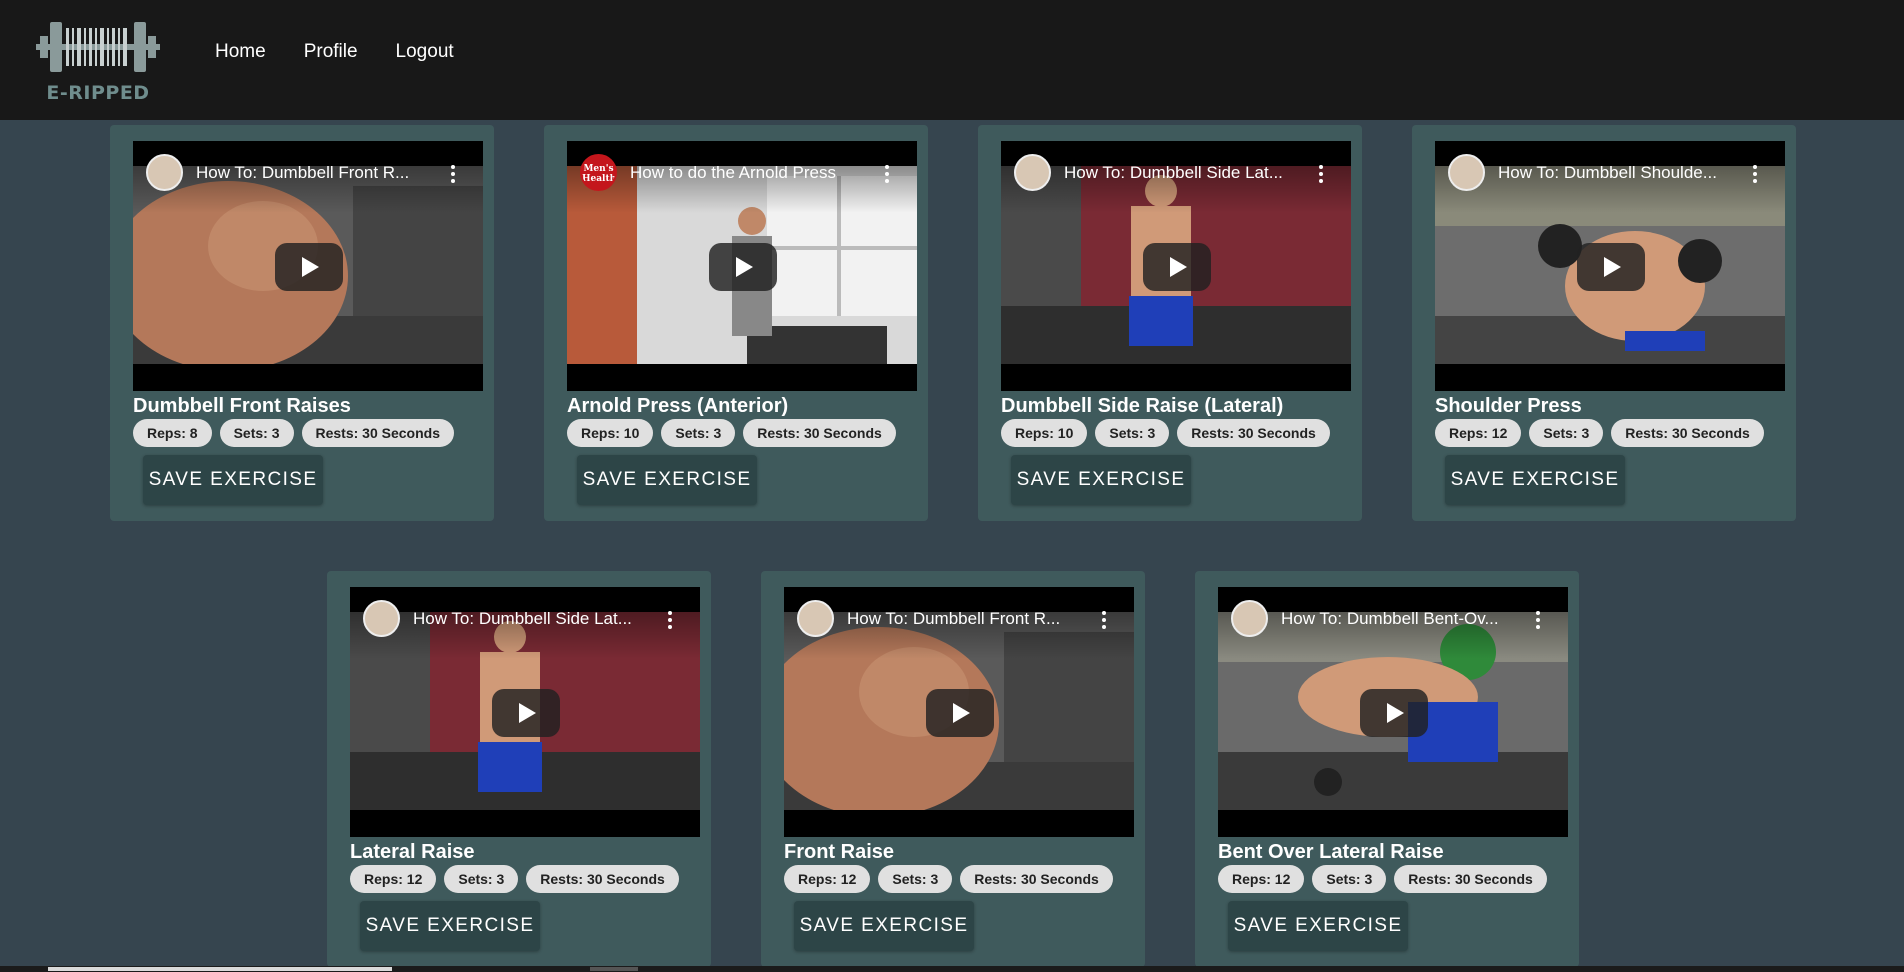 Image resolution: width=1904 pixels, height=972 pixels. I want to click on navbar: E-RIPPED Home Profile Logout, so click(952, 60).